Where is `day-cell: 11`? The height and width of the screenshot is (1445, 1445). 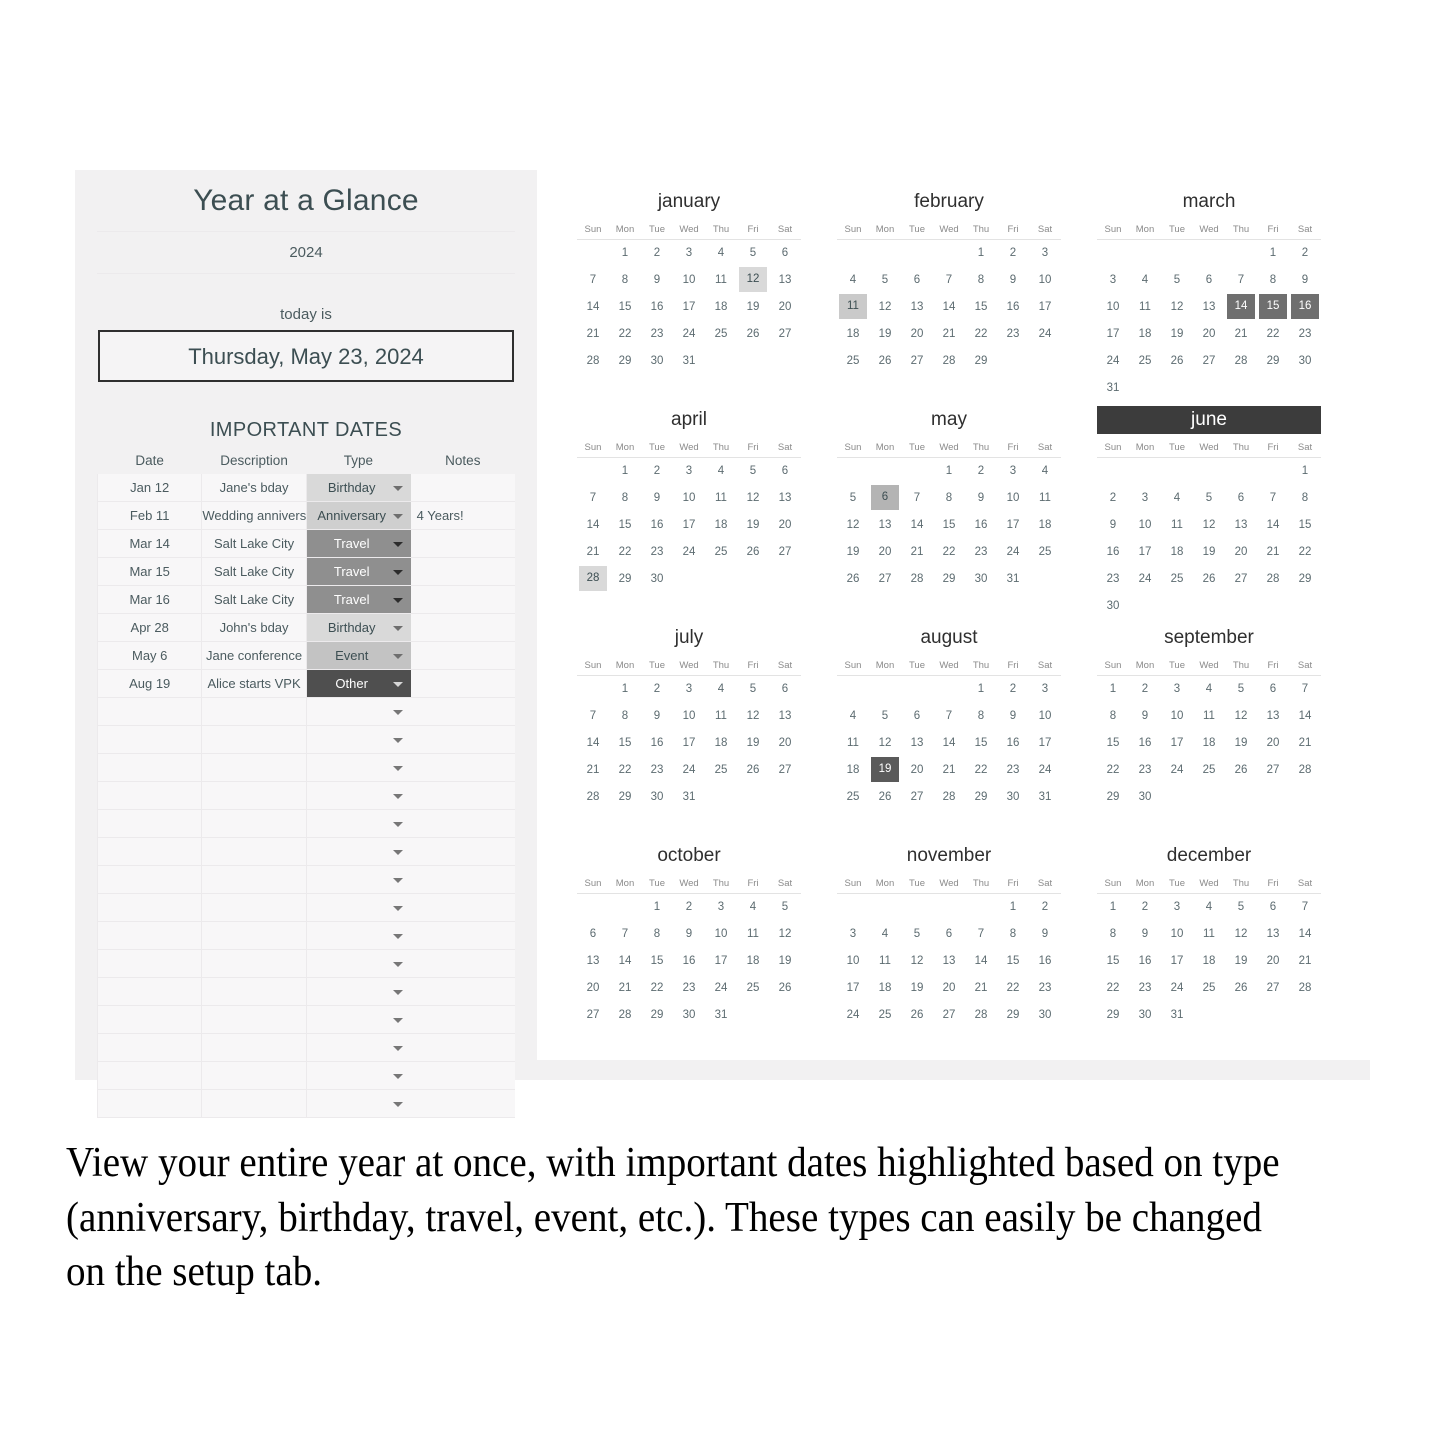
day-cell: 11 is located at coordinates (1177, 524).